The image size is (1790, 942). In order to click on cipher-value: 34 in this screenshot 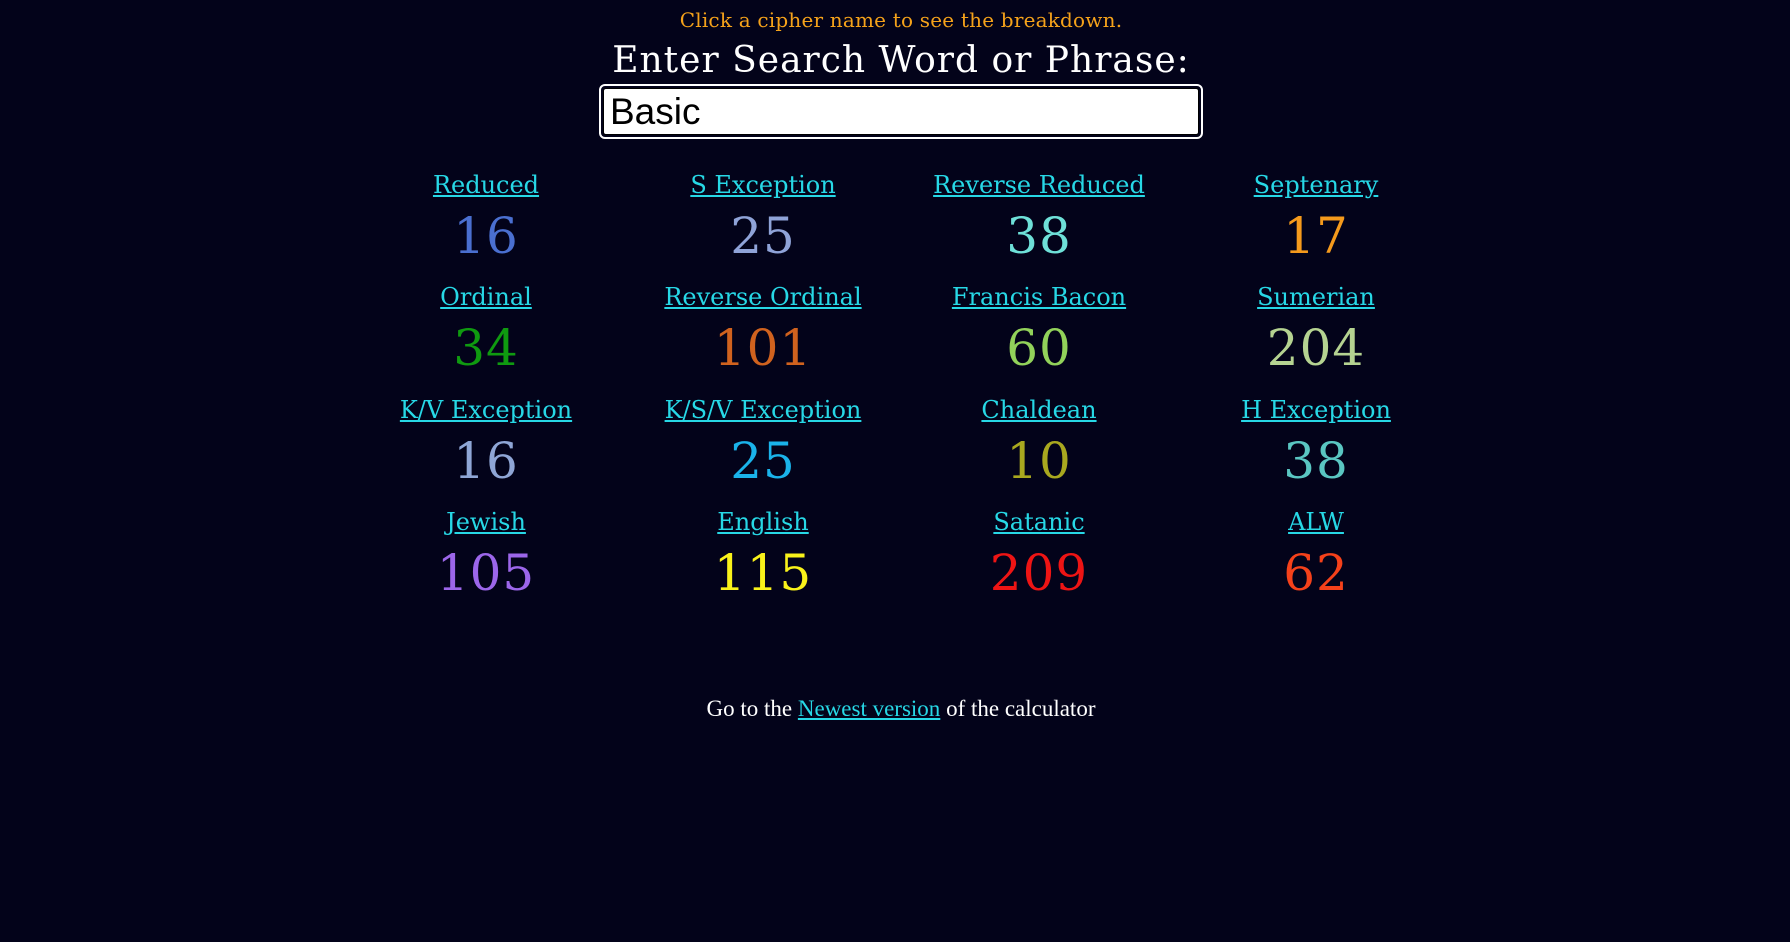, I will do `click(486, 348)`.